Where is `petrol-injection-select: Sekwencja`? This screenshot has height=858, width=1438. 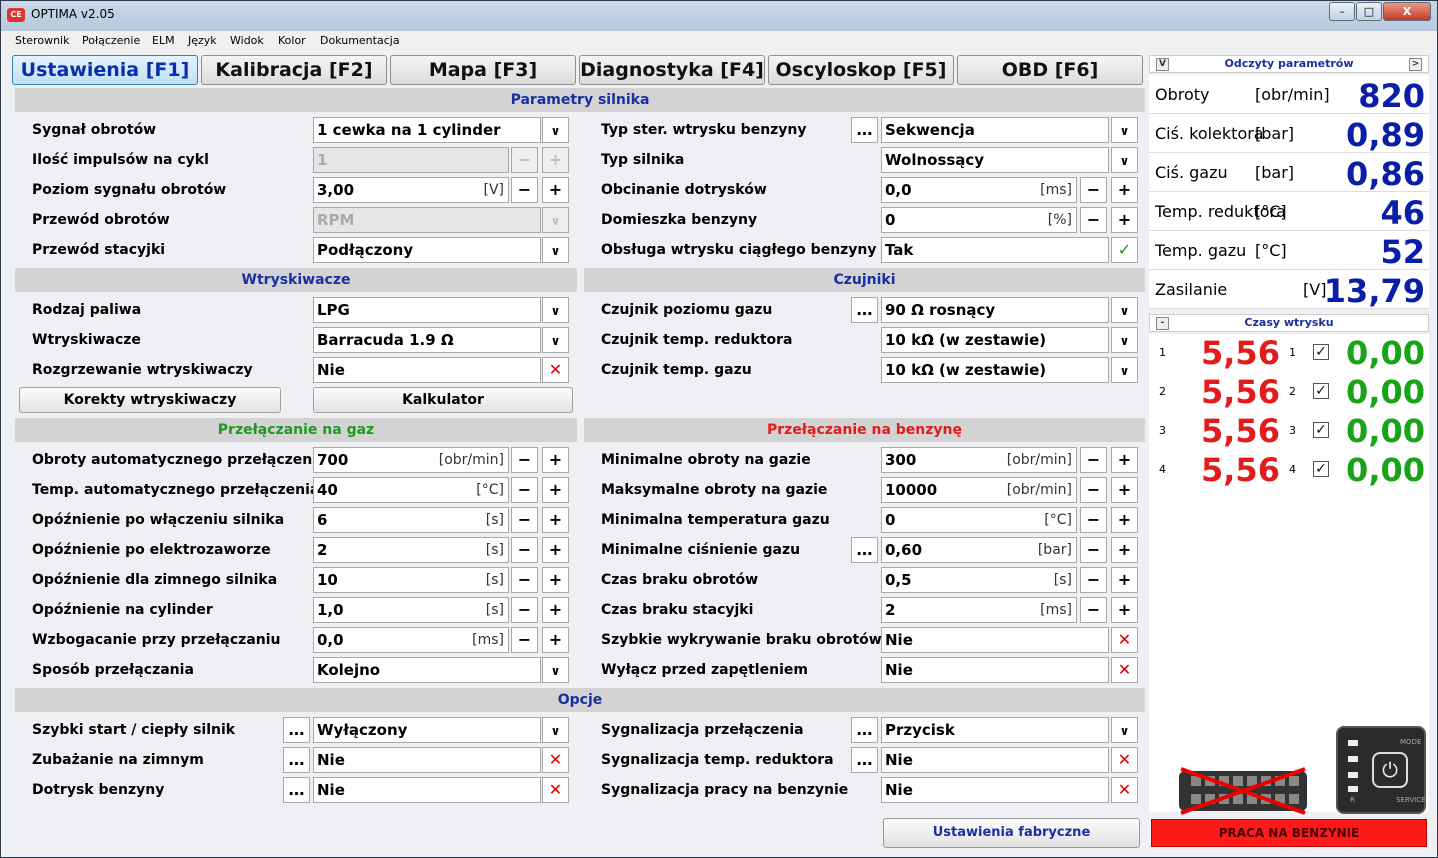
petrol-injection-select: Sekwencja is located at coordinates (995, 130).